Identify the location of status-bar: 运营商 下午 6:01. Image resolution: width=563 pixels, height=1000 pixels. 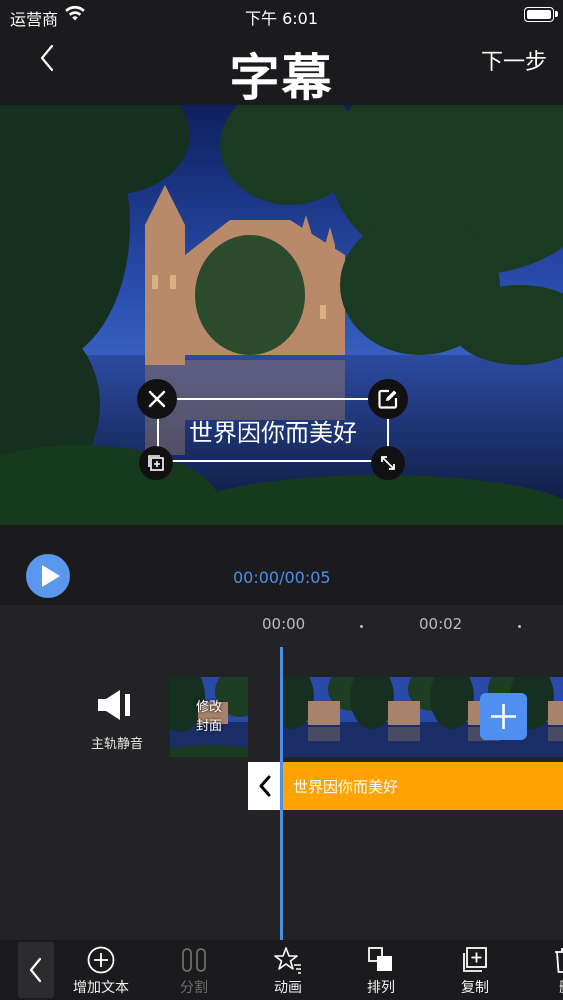
(281, 15).